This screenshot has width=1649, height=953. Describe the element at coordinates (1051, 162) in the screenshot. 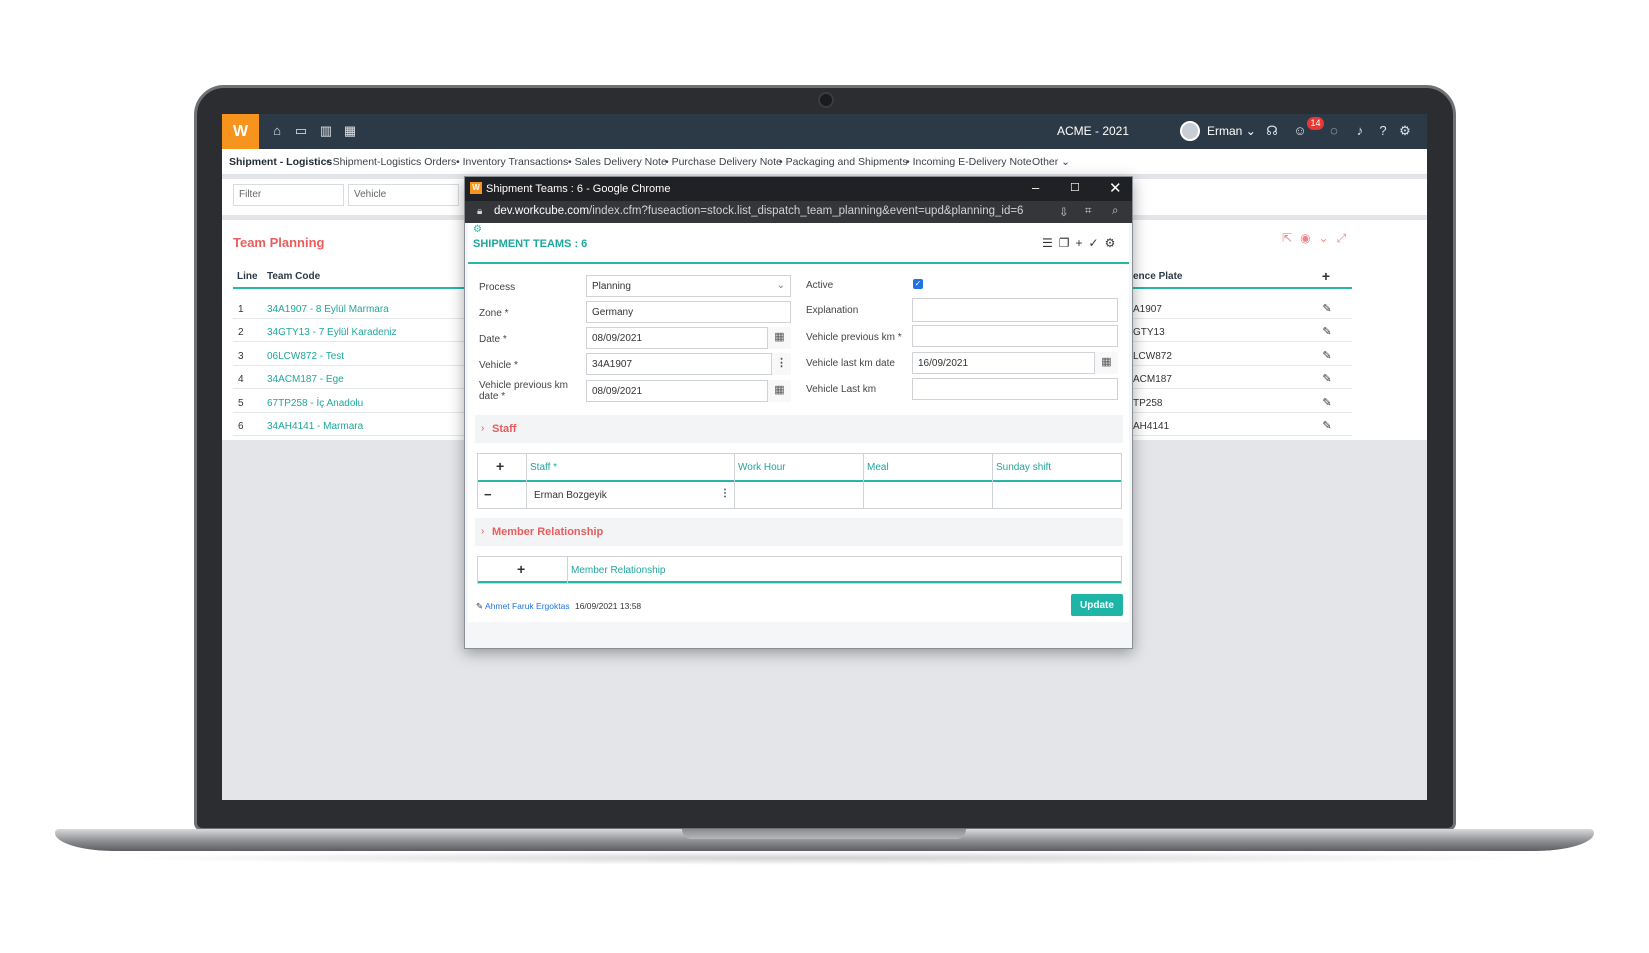

I see `nav-other: Other ⌄` at that location.